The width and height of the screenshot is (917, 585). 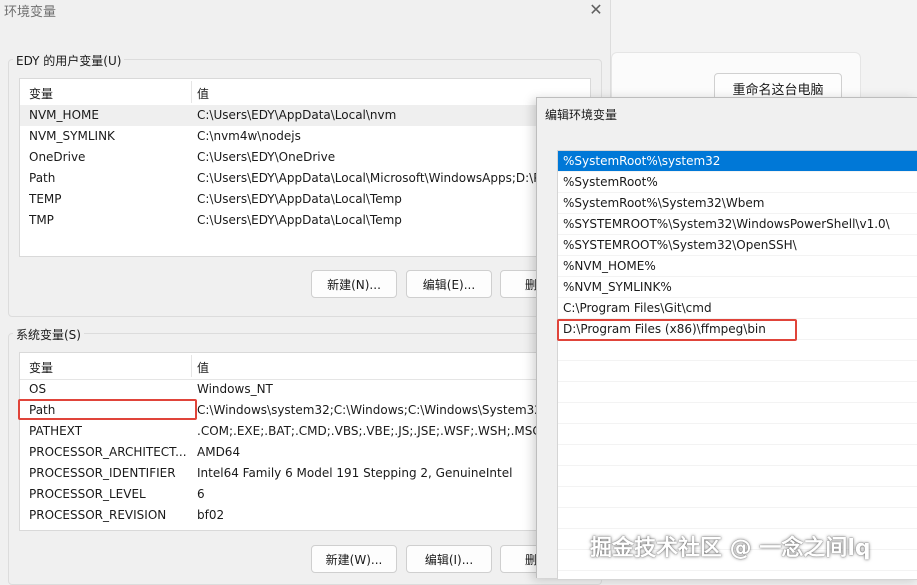 I want to click on variable-value: AMD64, so click(x=219, y=452).